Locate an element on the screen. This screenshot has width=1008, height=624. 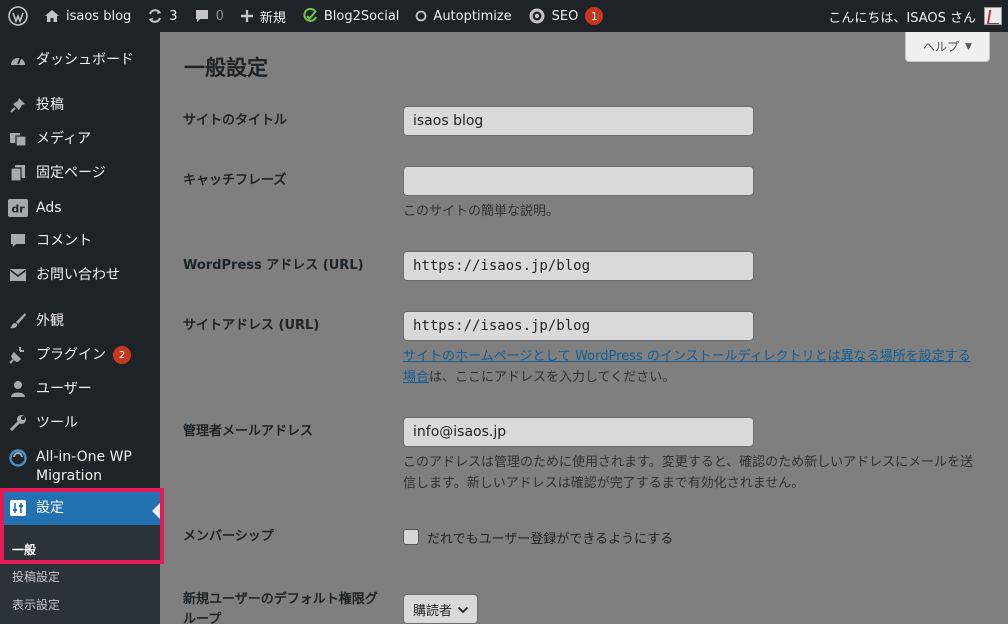
site-name-link: isaos blog is located at coordinates (87, 16).